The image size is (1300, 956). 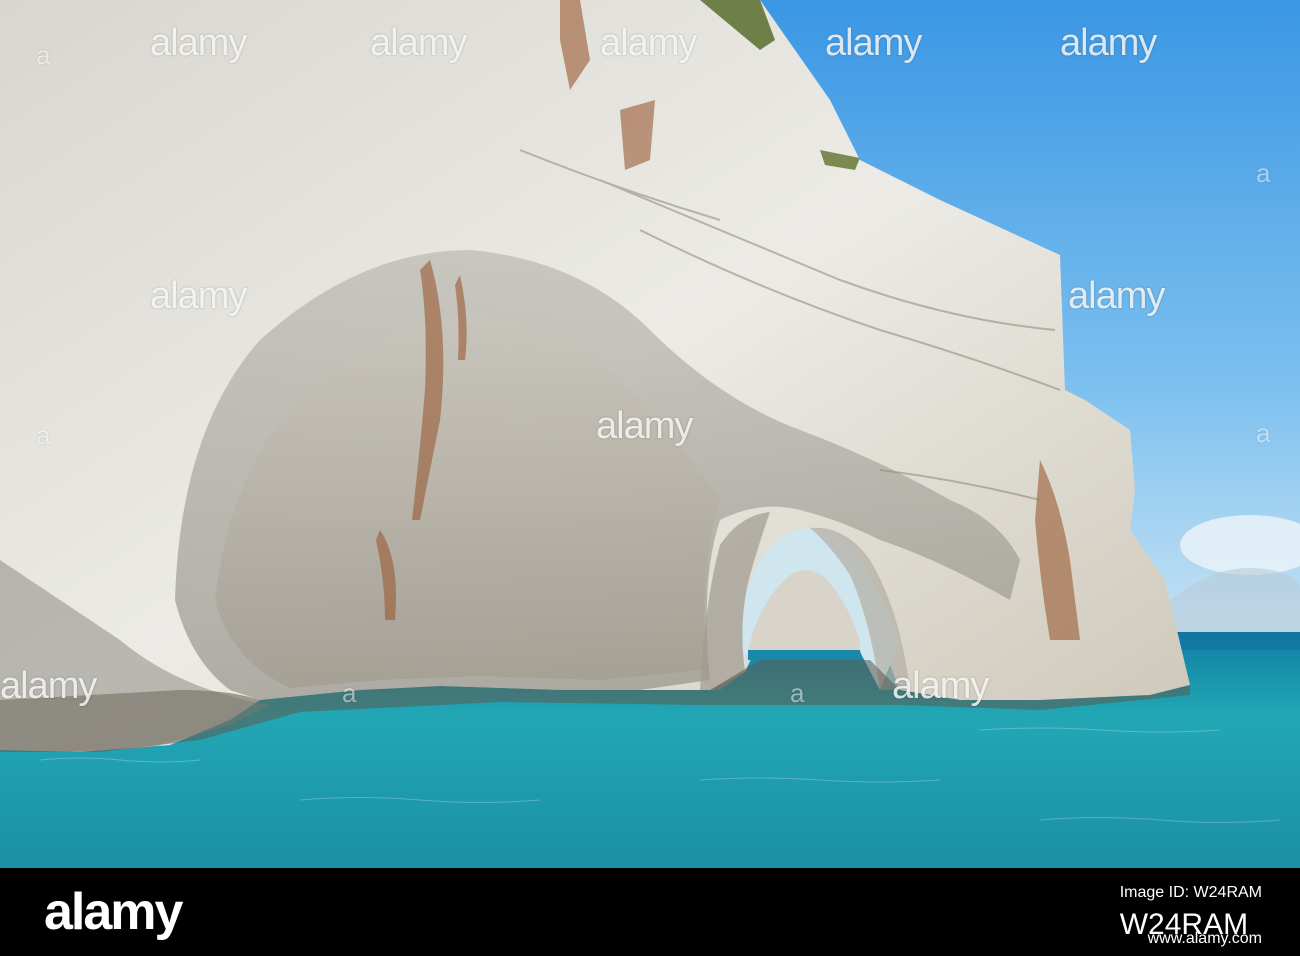 What do you see at coordinates (1190, 892) in the screenshot?
I see `image-id-label: Image ID: W24RAM` at bounding box center [1190, 892].